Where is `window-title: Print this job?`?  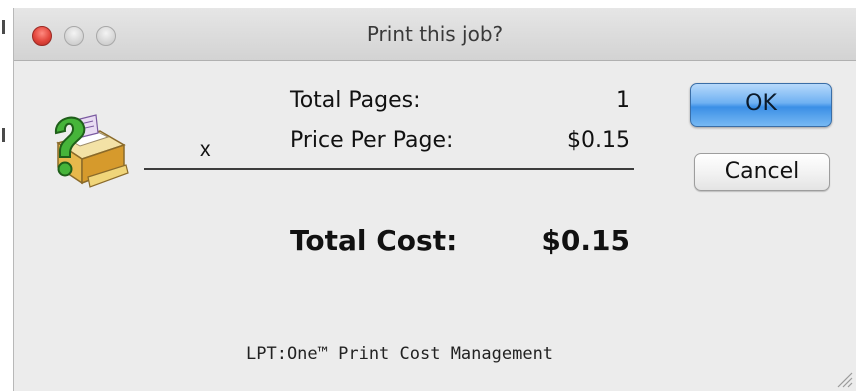
window-title: Print this job? is located at coordinates (435, 34).